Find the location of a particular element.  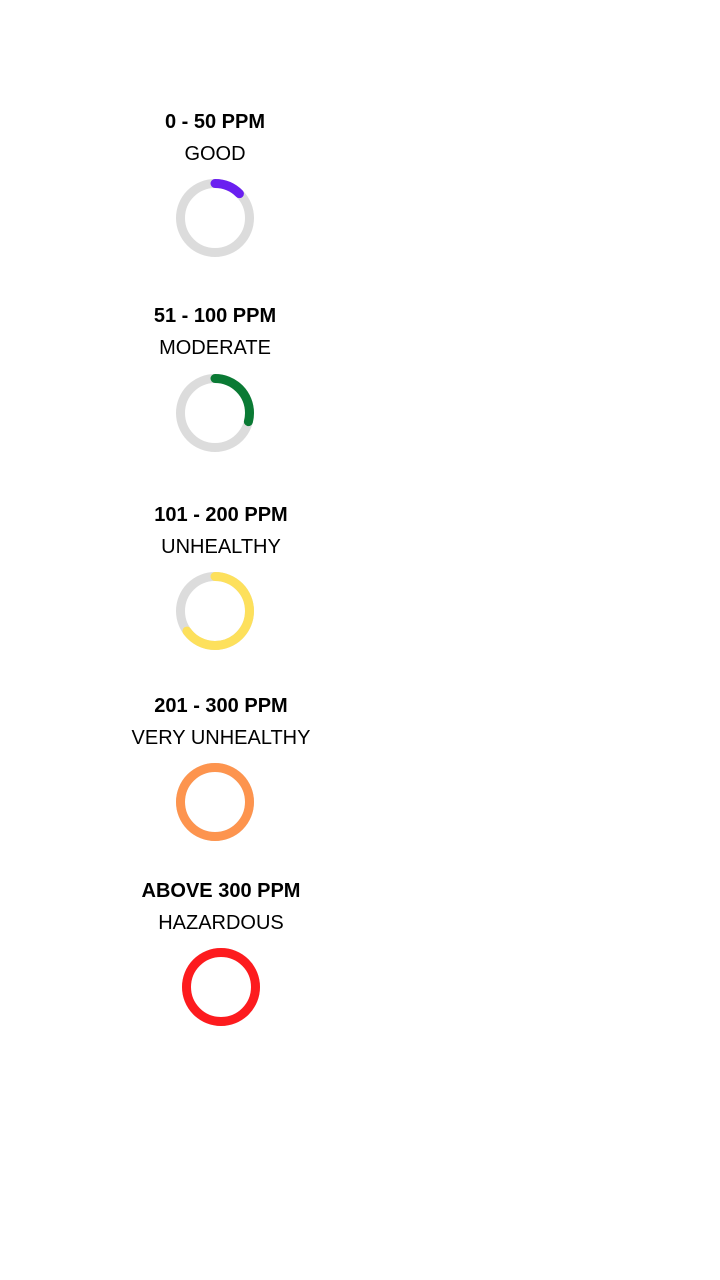

level-range: 101 - 200 PPM is located at coordinates (221, 515).